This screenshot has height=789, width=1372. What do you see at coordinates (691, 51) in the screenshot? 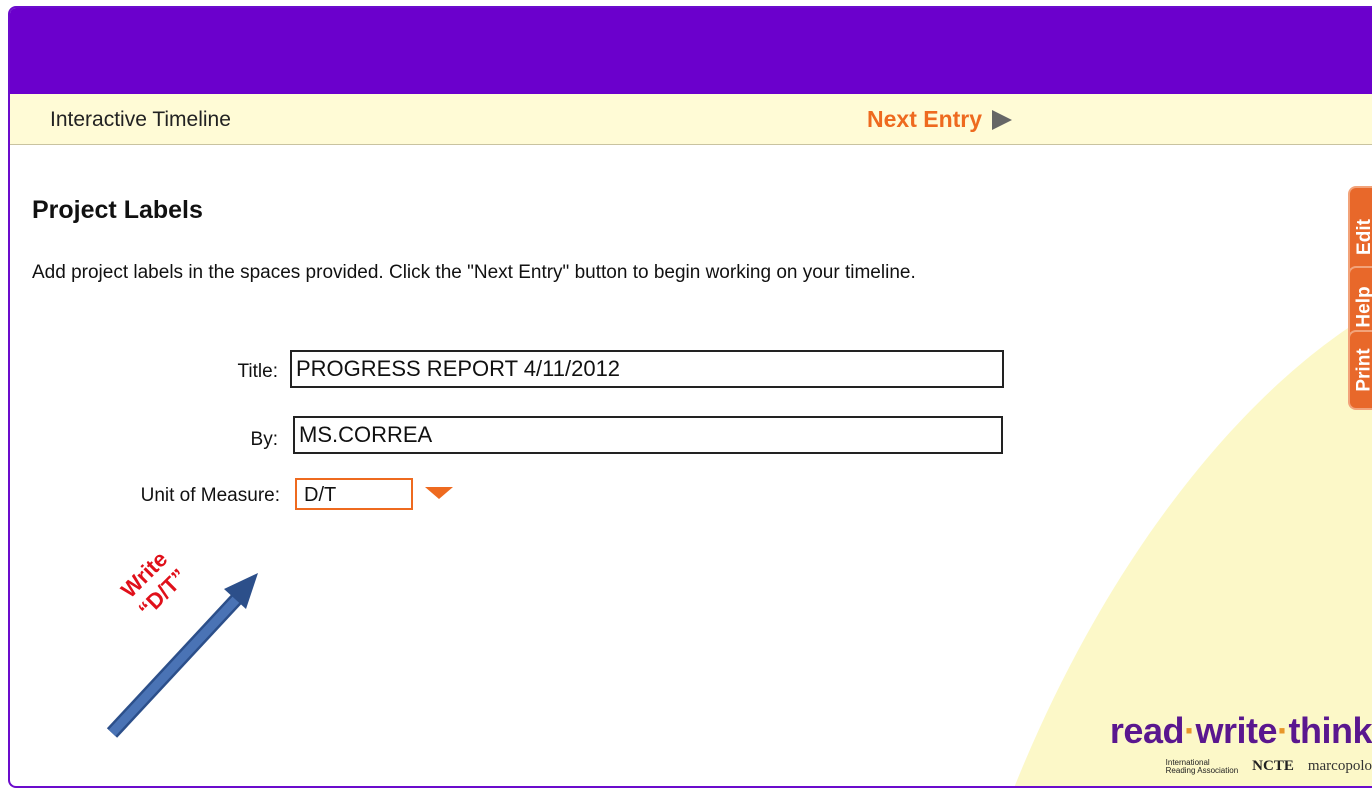
I see `top-banner` at bounding box center [691, 51].